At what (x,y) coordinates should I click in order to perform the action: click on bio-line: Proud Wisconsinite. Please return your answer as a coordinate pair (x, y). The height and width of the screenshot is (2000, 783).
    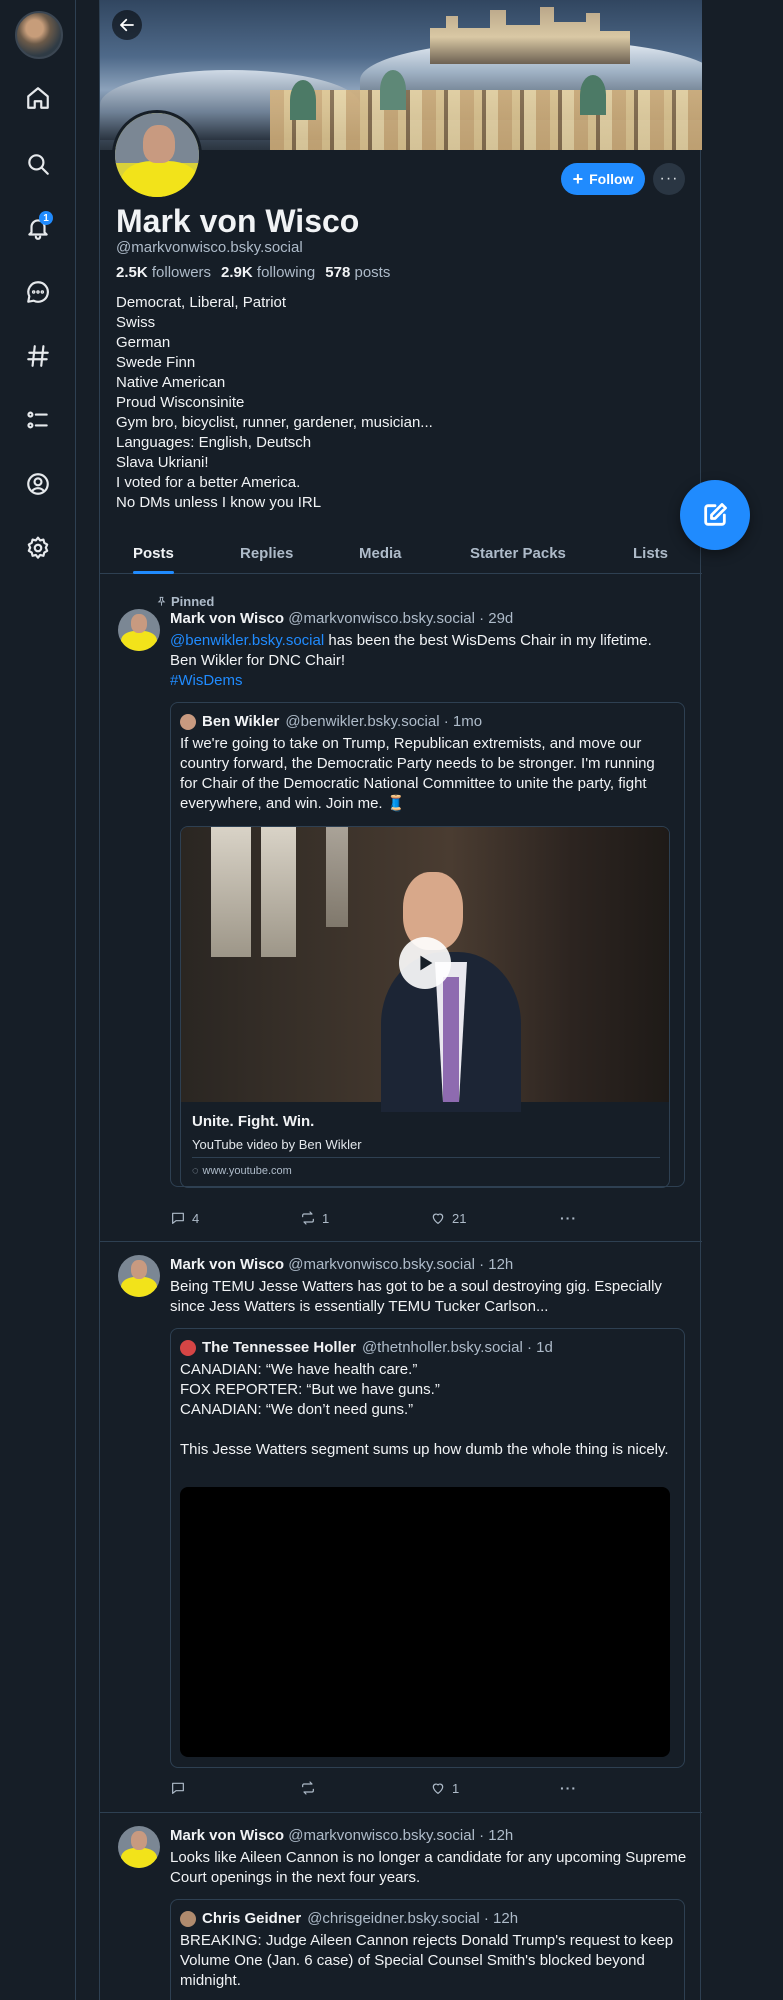
    Looking at the image, I should click on (180, 402).